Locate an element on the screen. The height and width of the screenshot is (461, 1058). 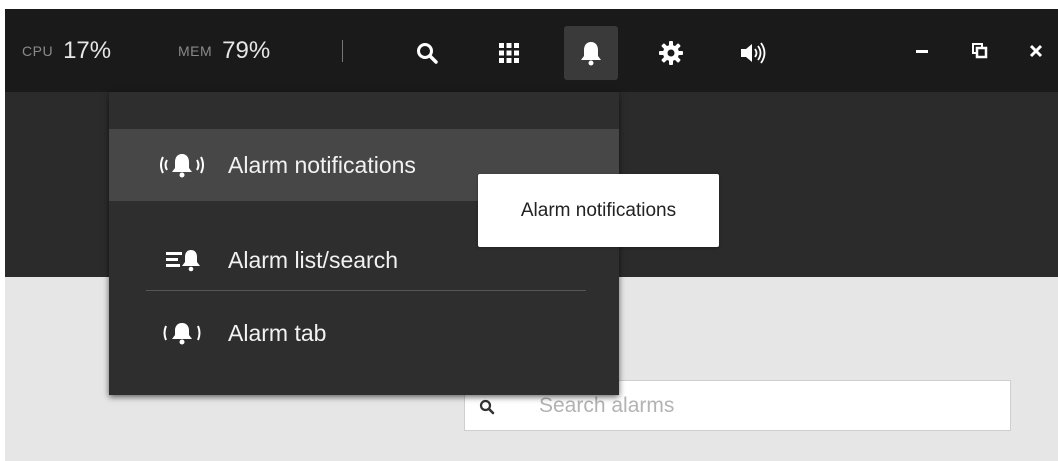
alarm-button is located at coordinates (591, 53).